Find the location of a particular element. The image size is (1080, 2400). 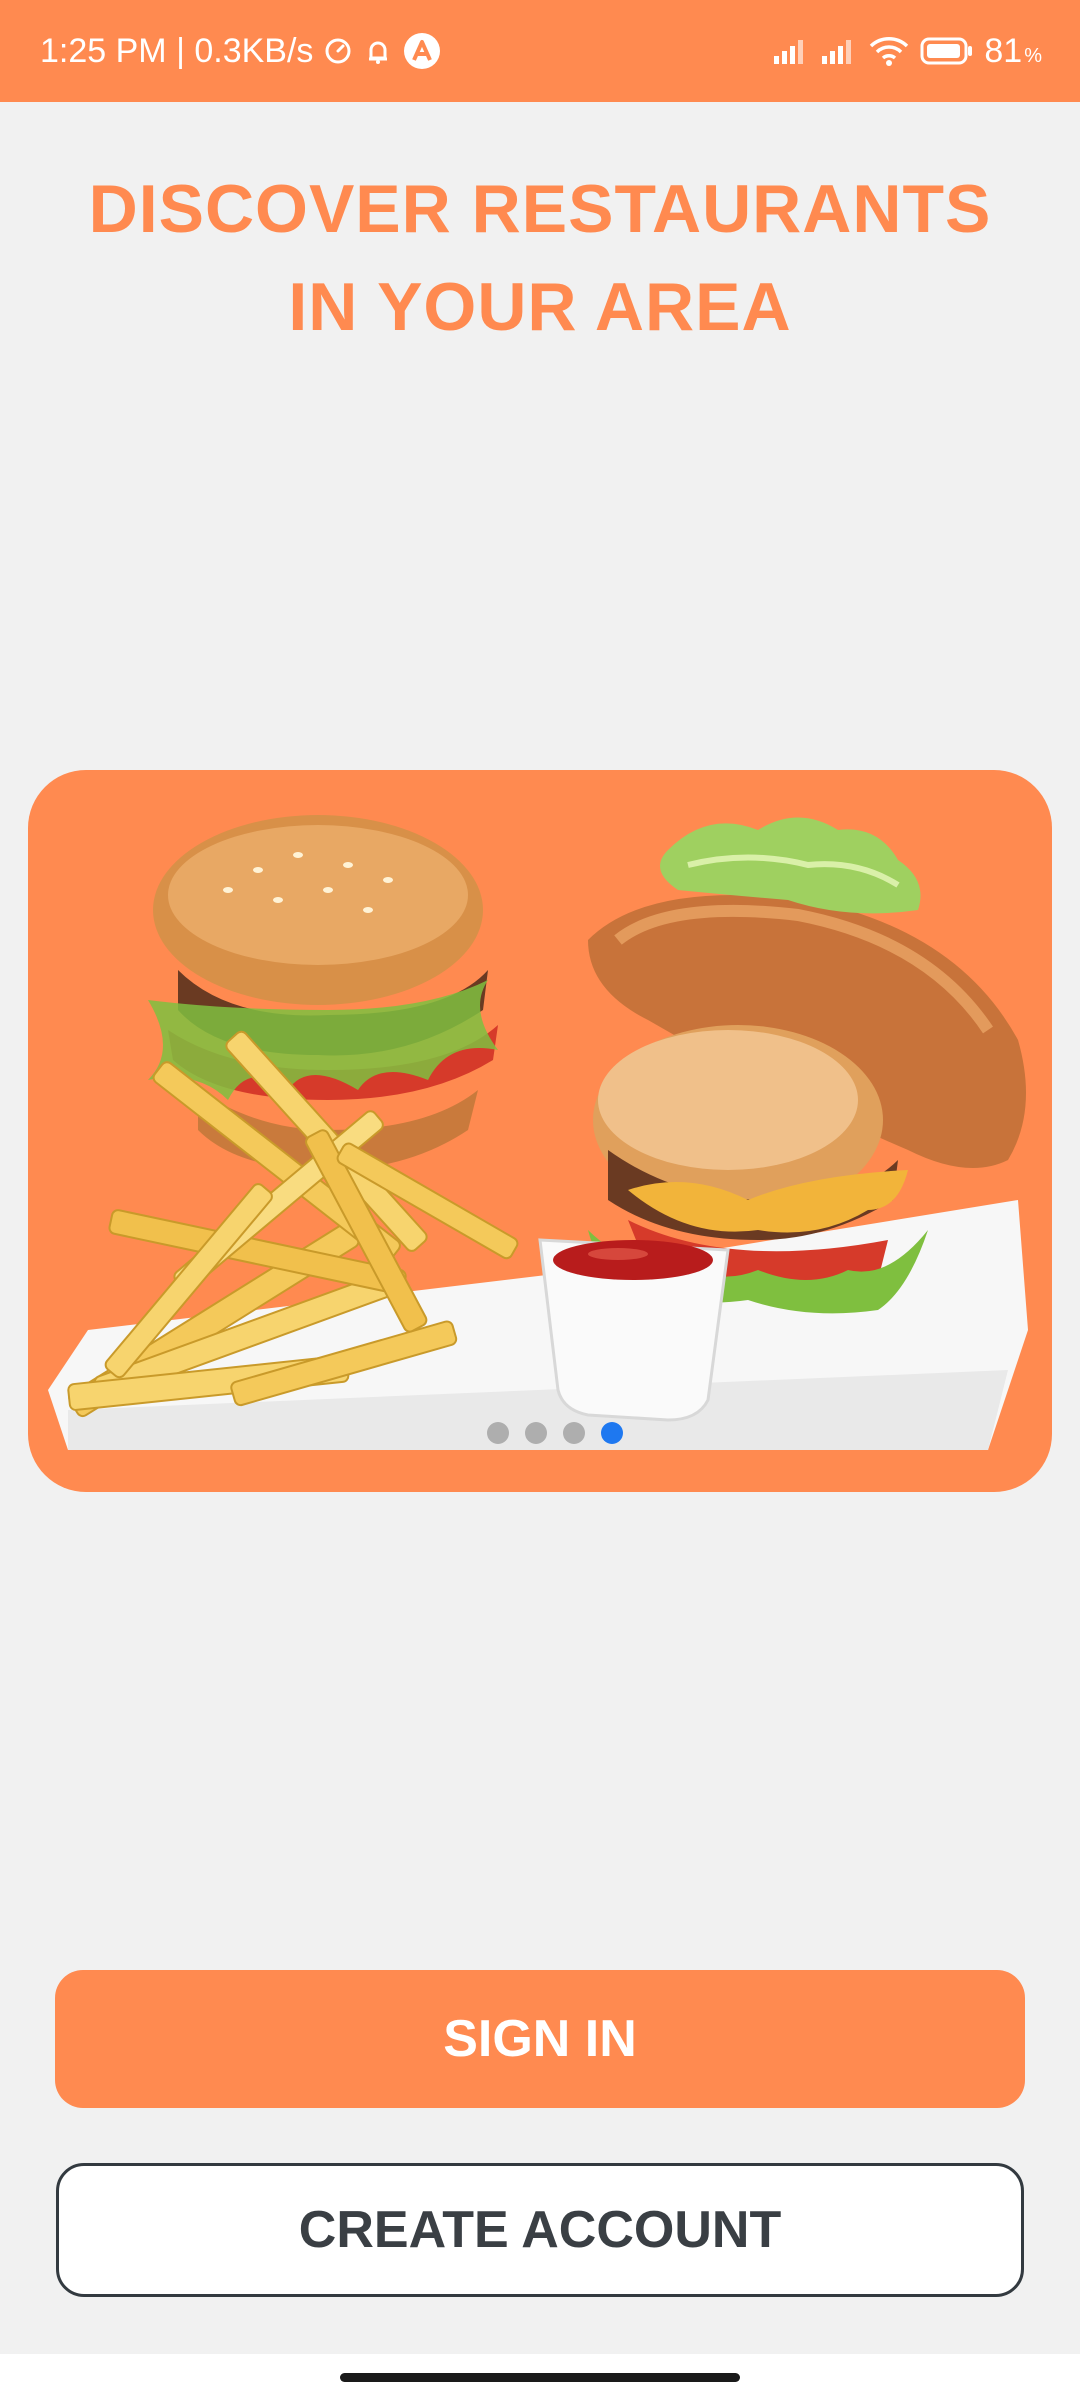

page-title-line-1: DISCOVER RESTAURANTS is located at coordinates (540, 209).